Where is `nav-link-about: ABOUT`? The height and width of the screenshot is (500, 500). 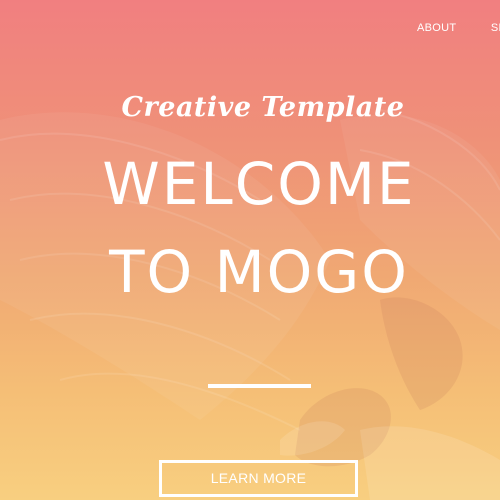
nav-link-about: ABOUT is located at coordinates (436, 27).